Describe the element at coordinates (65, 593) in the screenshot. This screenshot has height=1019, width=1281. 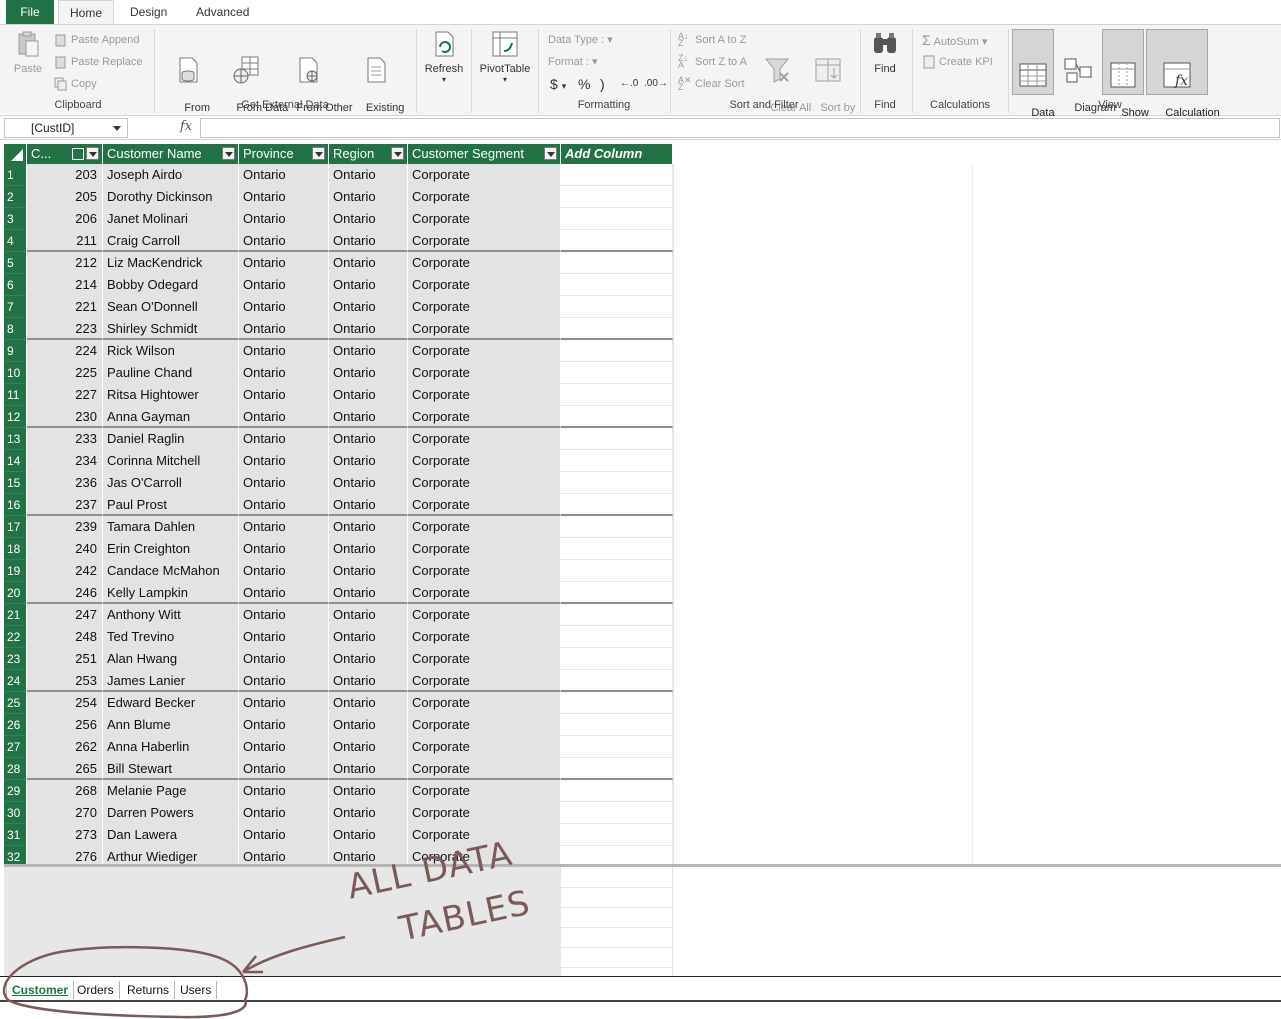
I see `cell-custid: 246` at that location.